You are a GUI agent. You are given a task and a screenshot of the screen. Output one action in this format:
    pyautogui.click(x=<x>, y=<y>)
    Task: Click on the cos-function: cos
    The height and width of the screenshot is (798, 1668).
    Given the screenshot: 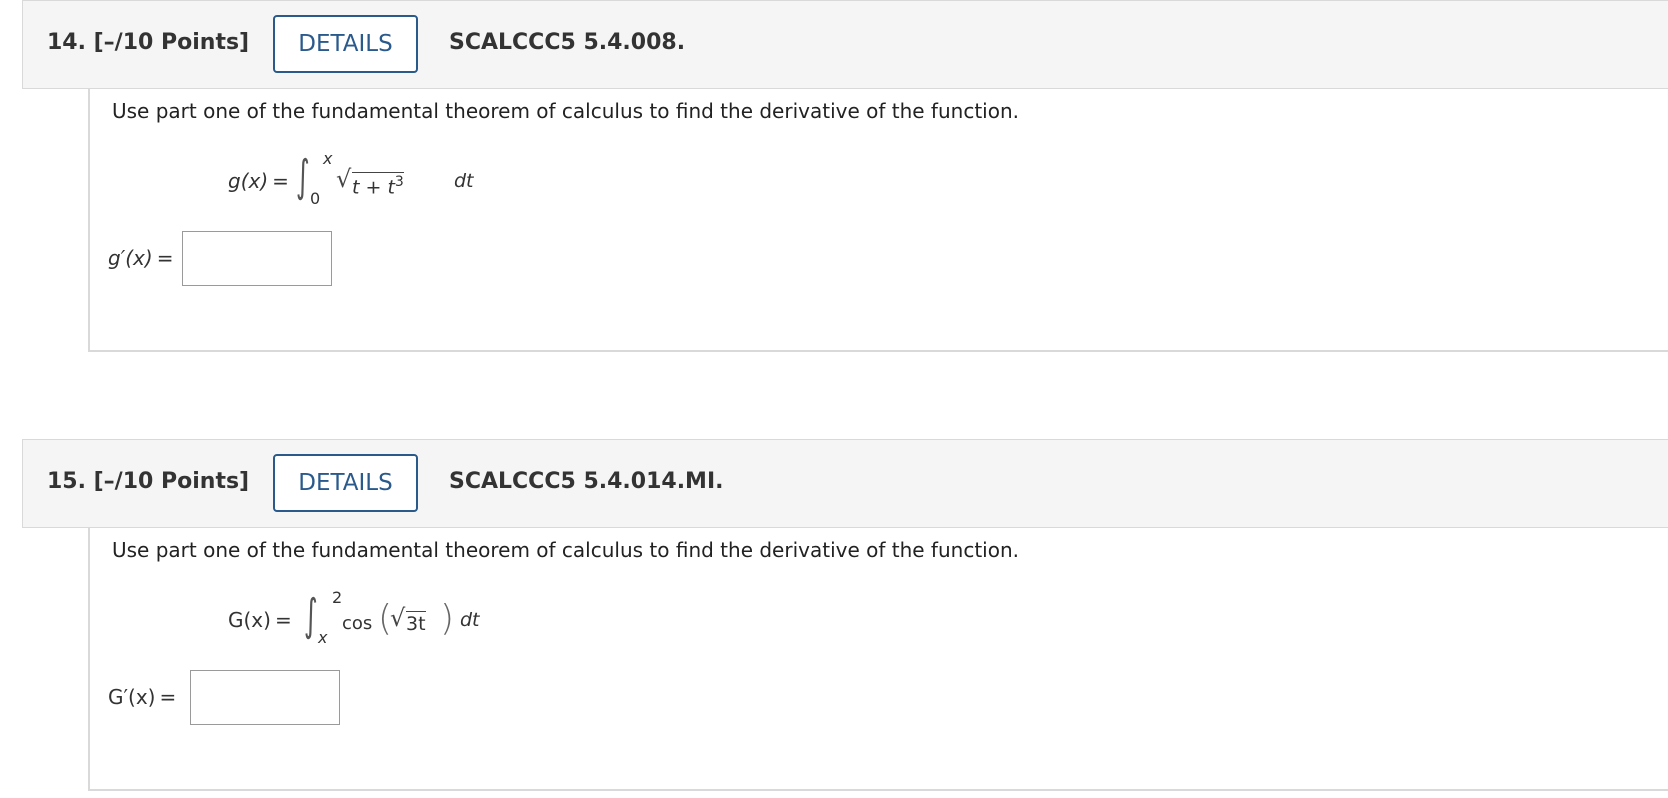 What is the action you would take?
    pyautogui.click(x=357, y=623)
    